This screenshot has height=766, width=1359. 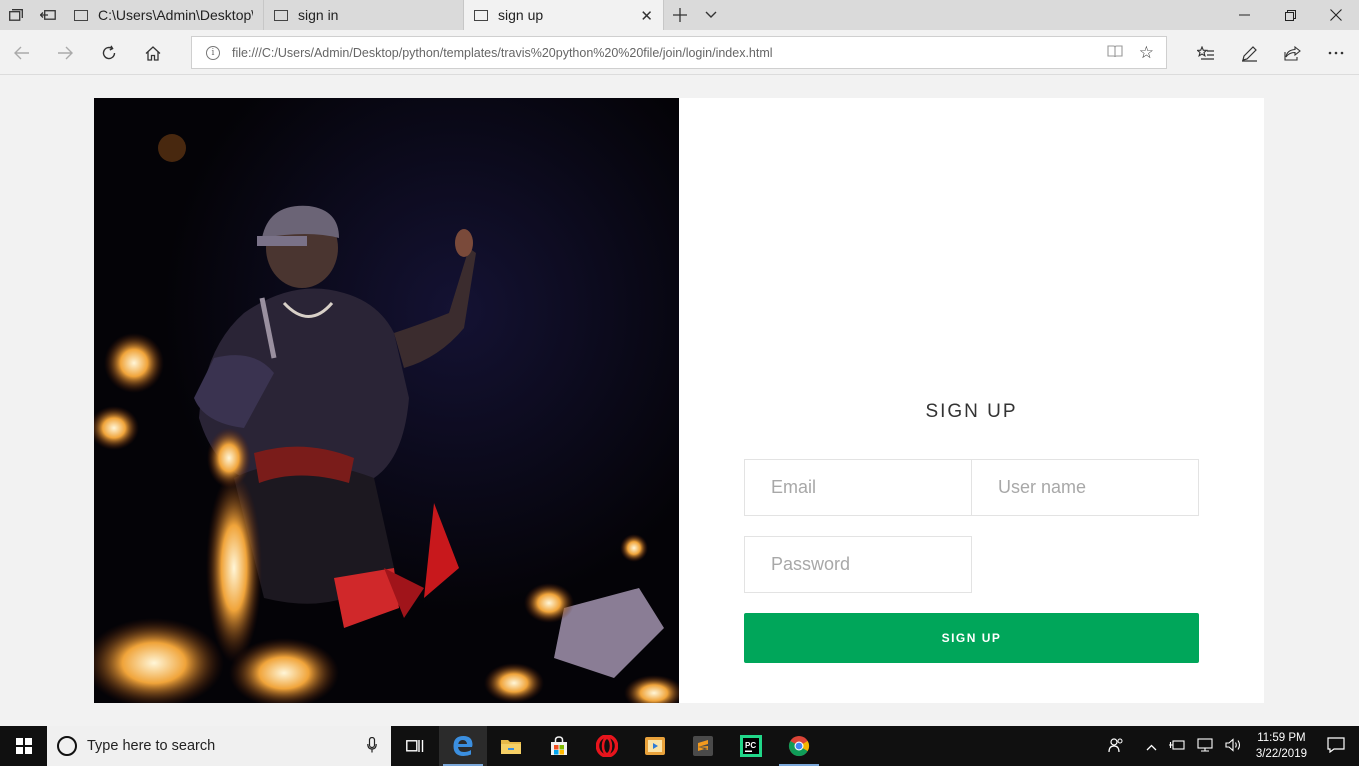 I want to click on pycharm-icon: PC, so click(x=751, y=746).